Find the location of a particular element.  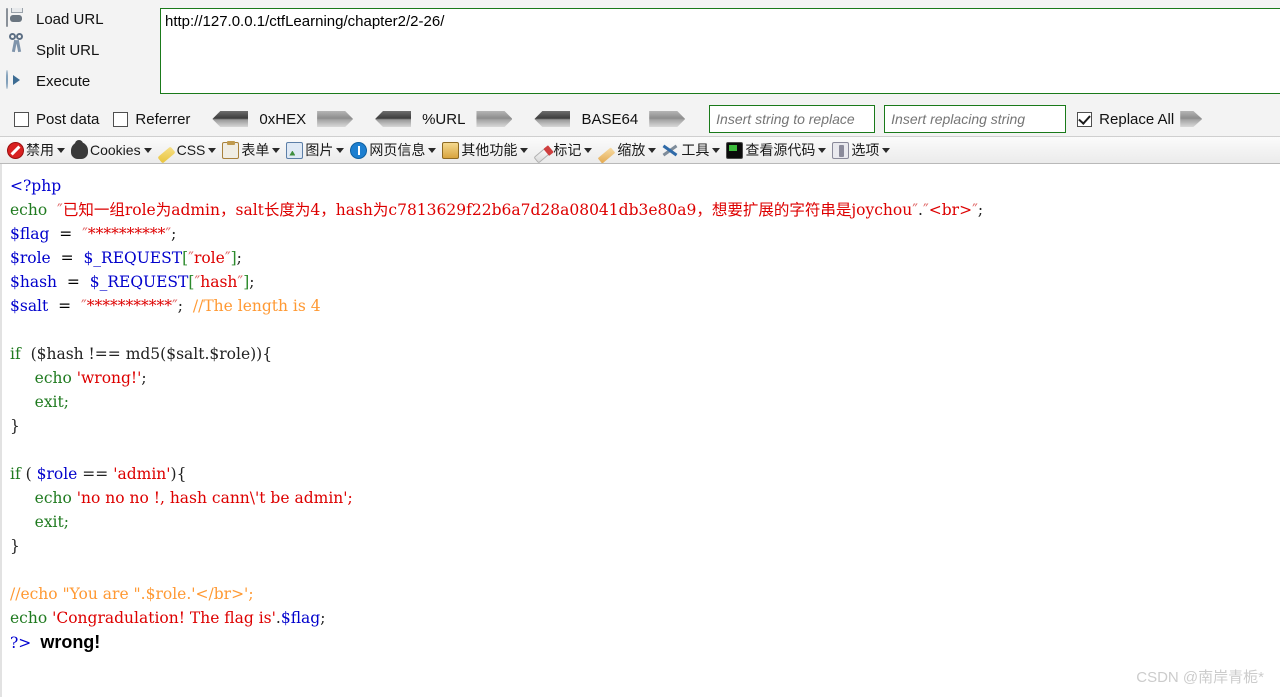

toolbar-label-forms: 表单 is located at coordinates (255, 150).